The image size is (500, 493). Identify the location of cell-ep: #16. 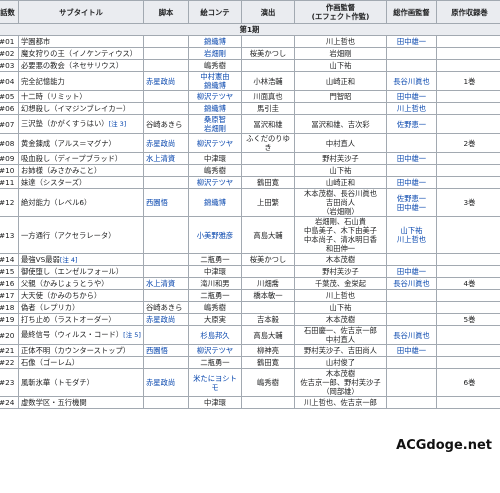
(9, 283).